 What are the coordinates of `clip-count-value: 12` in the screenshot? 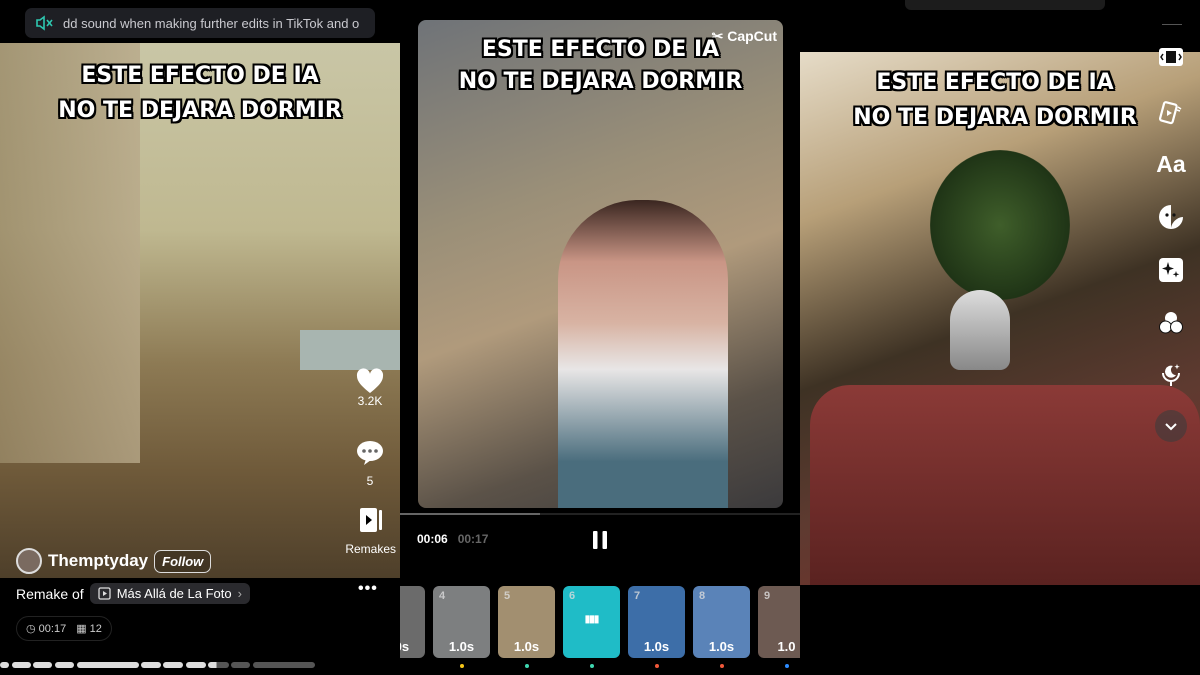 It's located at (95, 629).